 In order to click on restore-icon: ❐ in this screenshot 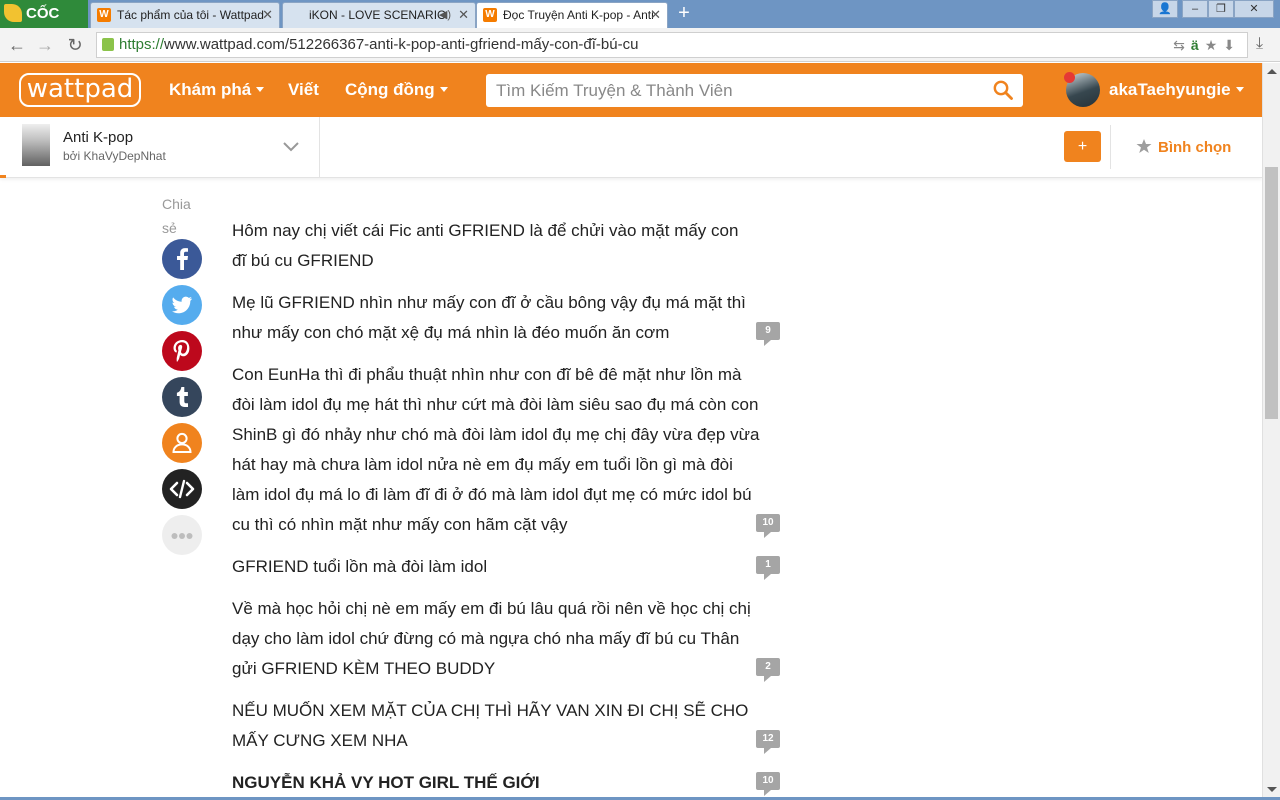, I will do `click(1221, 9)`.